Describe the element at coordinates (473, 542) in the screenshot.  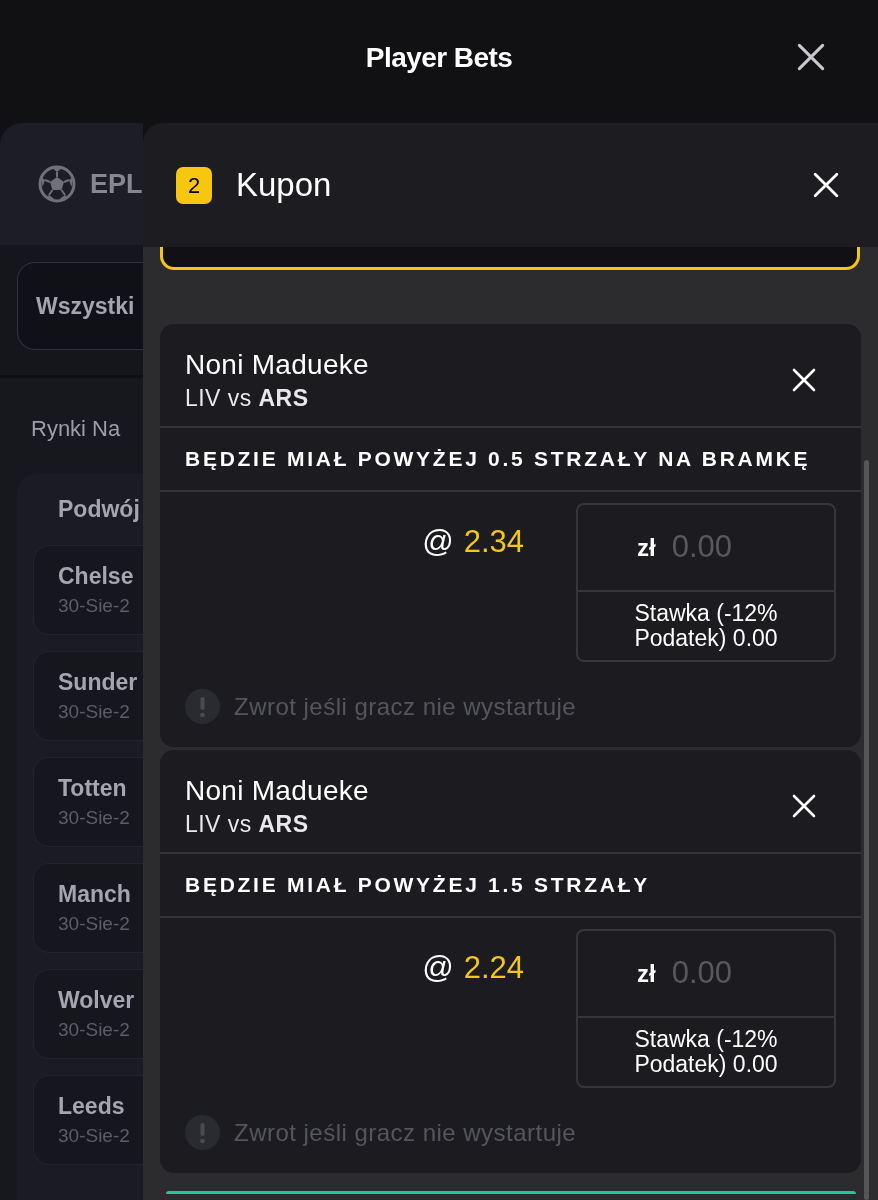
I see `odds: @ 2.34` at that location.